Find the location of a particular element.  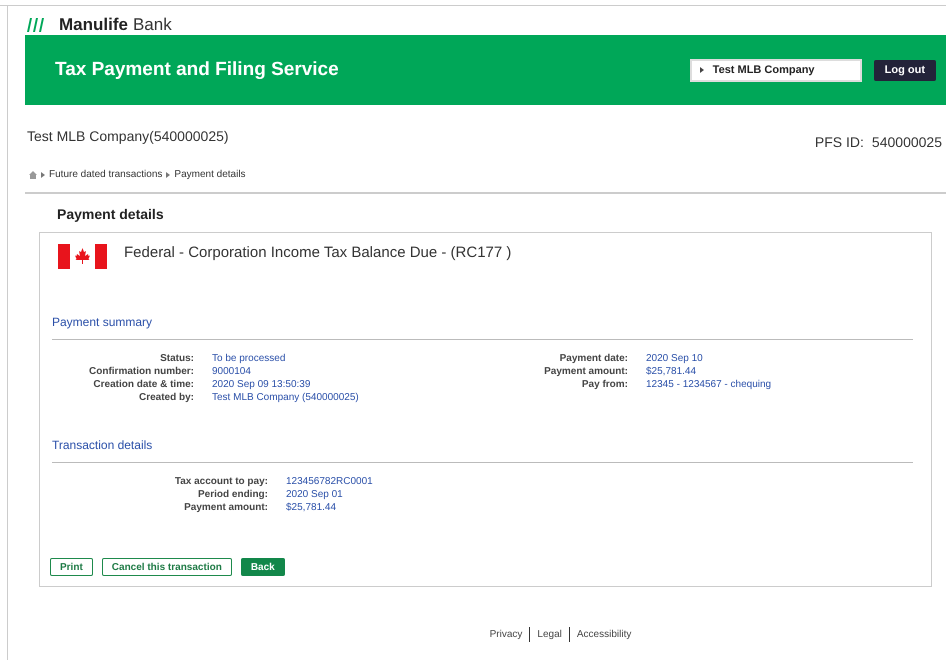

action-button: Cancel this transaction is located at coordinates (167, 567).